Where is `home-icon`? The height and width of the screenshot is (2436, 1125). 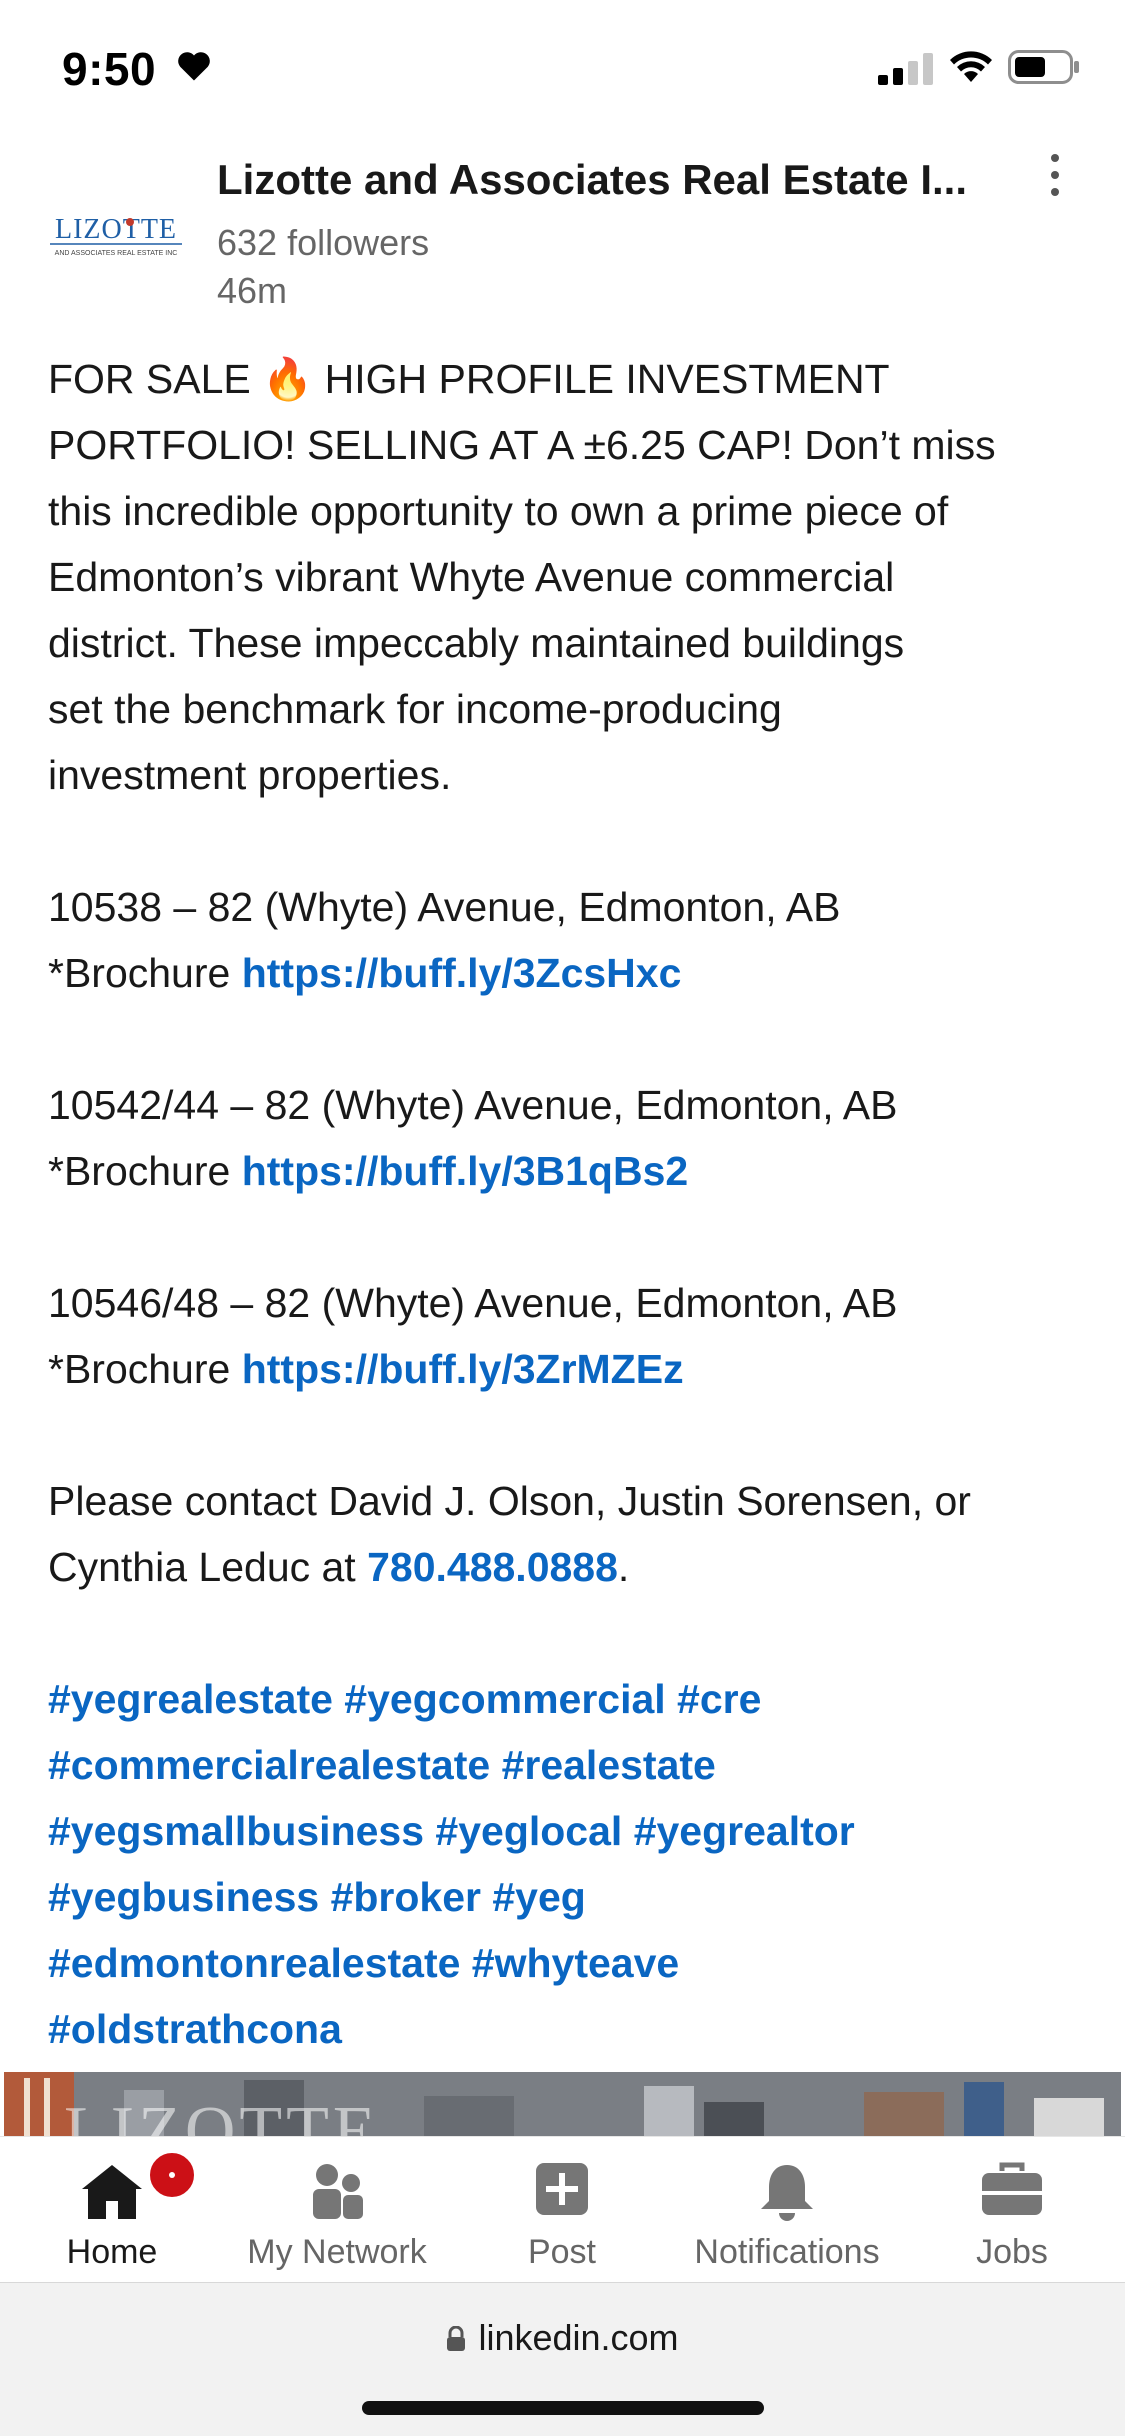
home-icon is located at coordinates (112, 2192).